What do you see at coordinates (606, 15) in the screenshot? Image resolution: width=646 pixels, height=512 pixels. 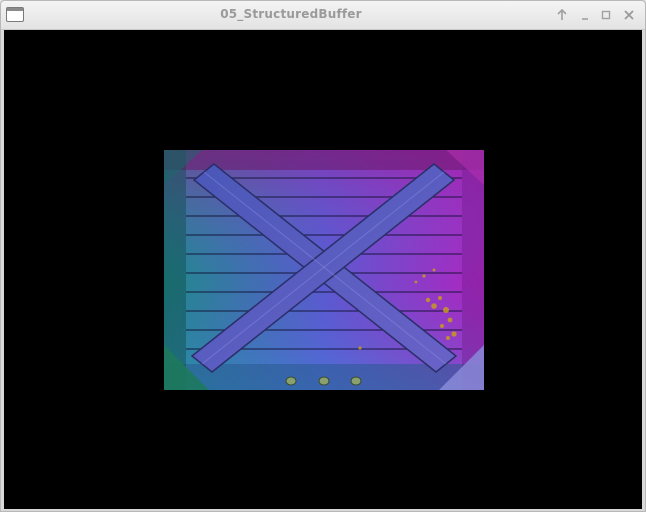 I see `maximize-icon` at bounding box center [606, 15].